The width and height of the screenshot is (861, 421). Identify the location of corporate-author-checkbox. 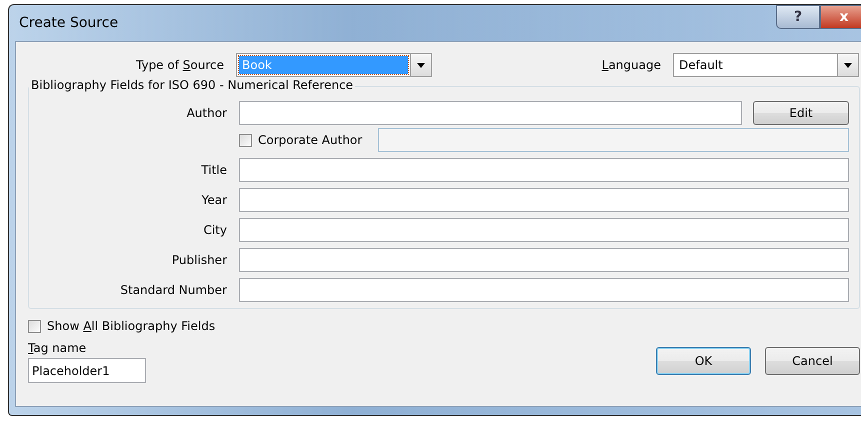
(245, 140).